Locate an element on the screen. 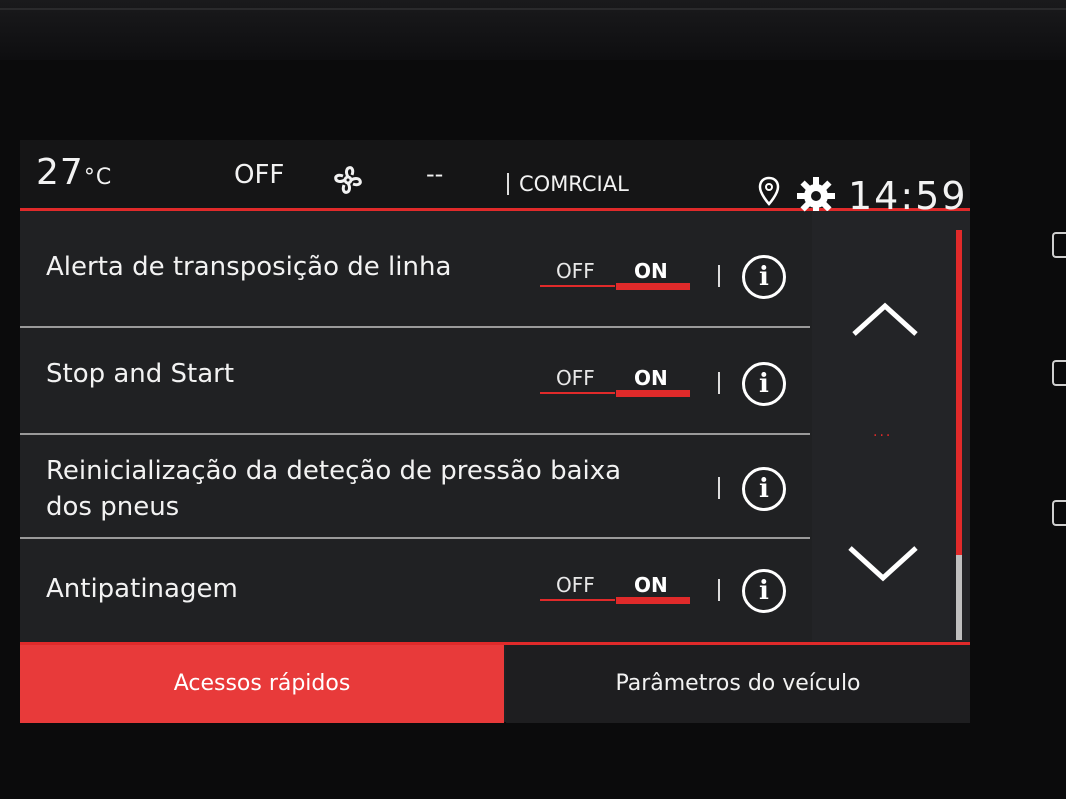 Image resolution: width=1066 pixels, height=799 pixels. gear-icon is located at coordinates (816, 196).